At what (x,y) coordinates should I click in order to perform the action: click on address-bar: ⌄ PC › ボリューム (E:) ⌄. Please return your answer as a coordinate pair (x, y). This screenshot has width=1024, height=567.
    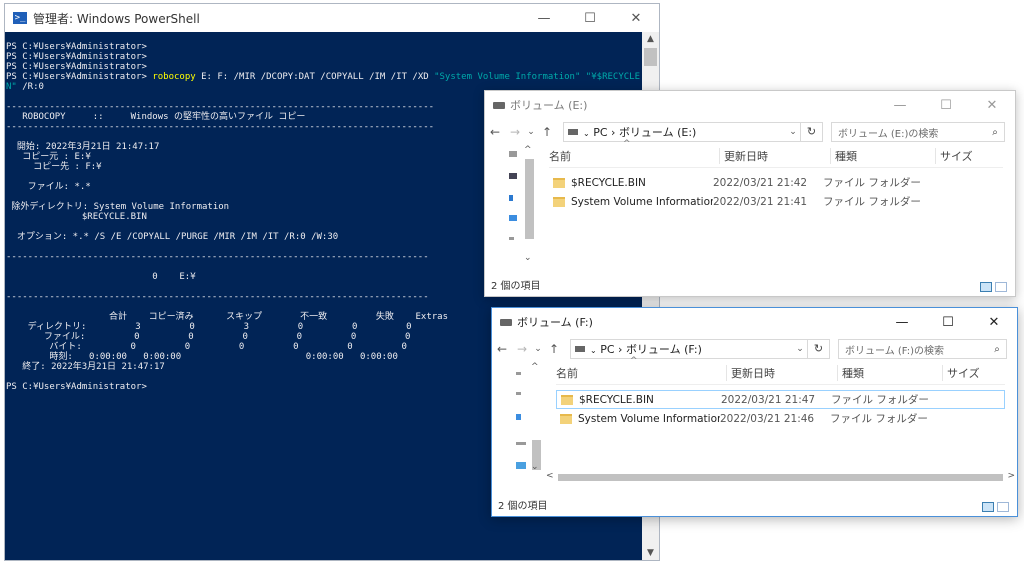
    Looking at the image, I should click on (682, 132).